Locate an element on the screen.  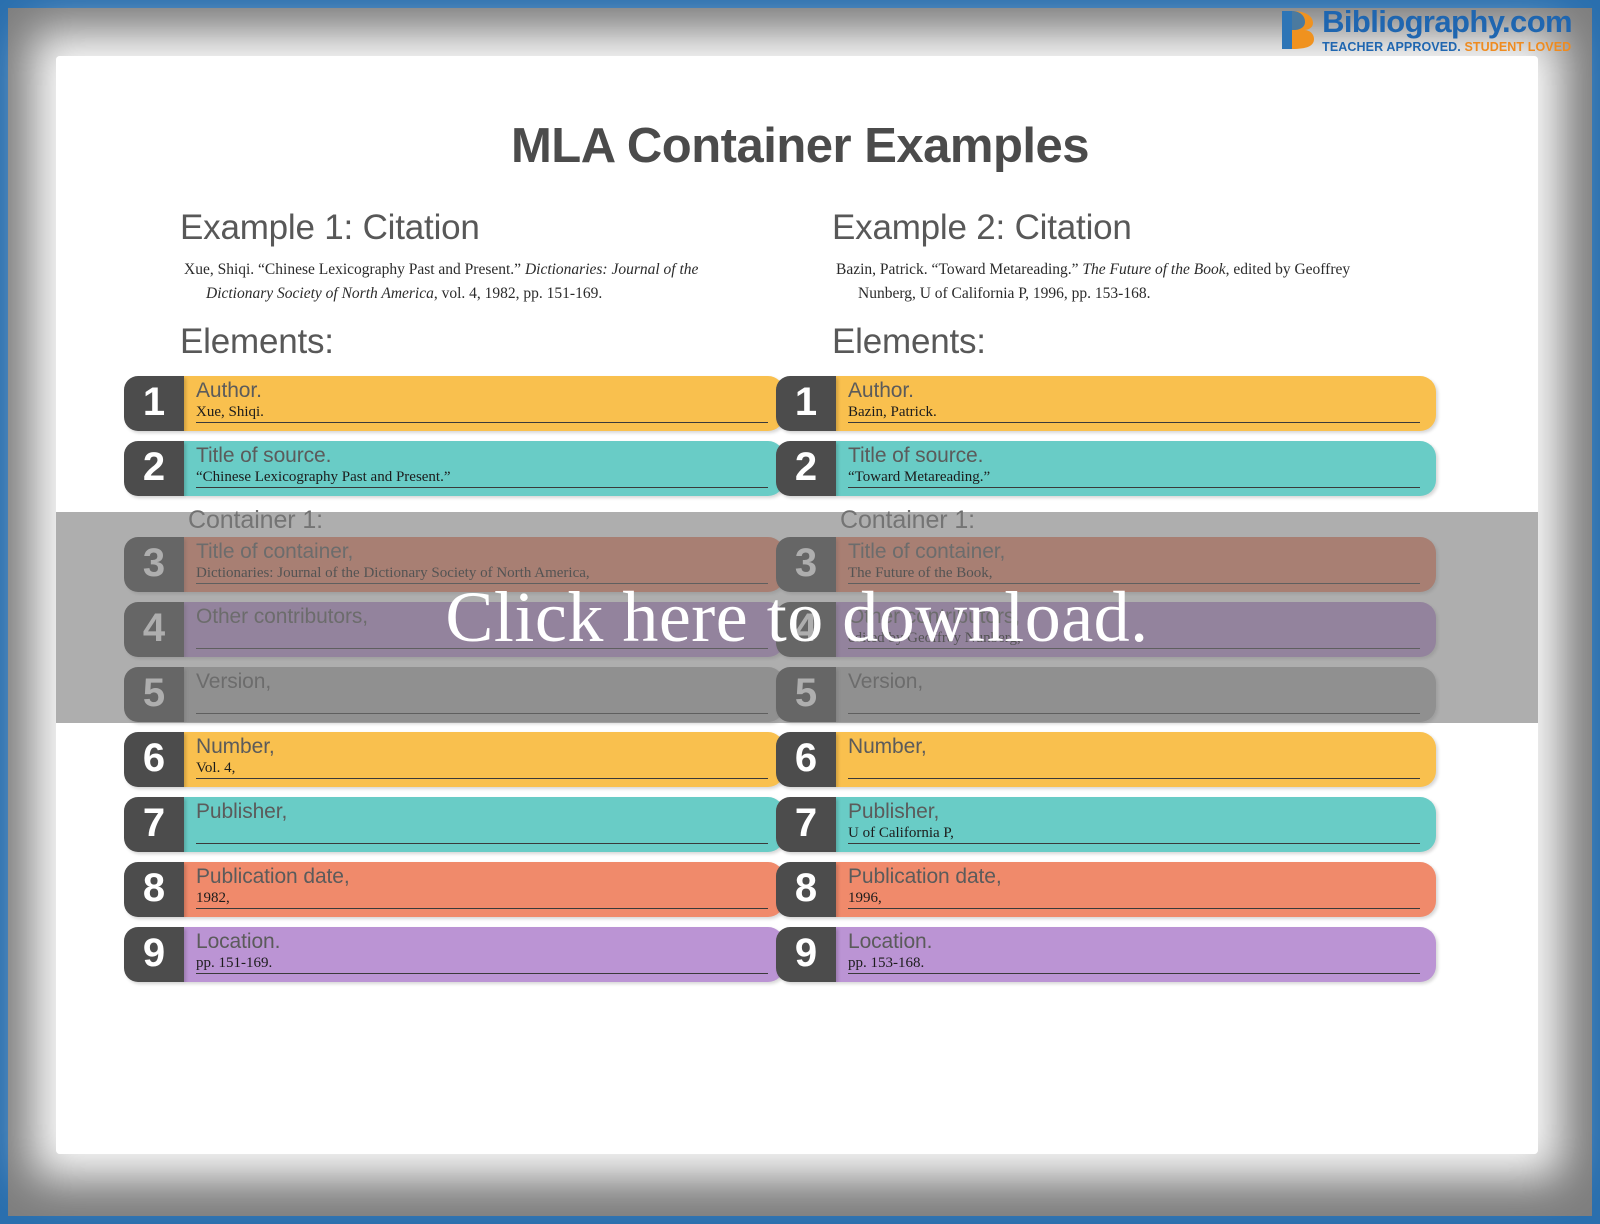
element-row: 1 Author. Xue, Shiqi. is located at coordinates (454, 404).